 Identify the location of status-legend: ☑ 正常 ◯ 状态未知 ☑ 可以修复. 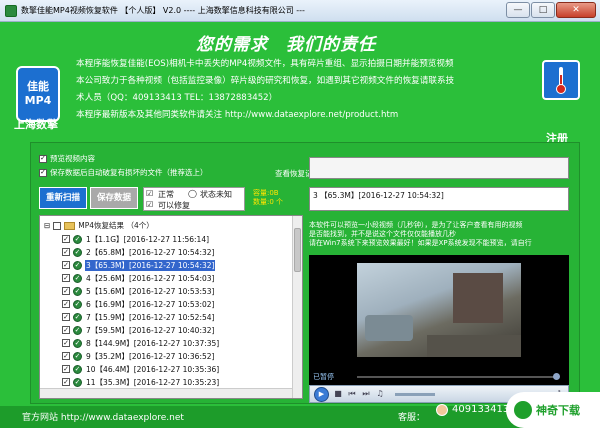
(194, 199).